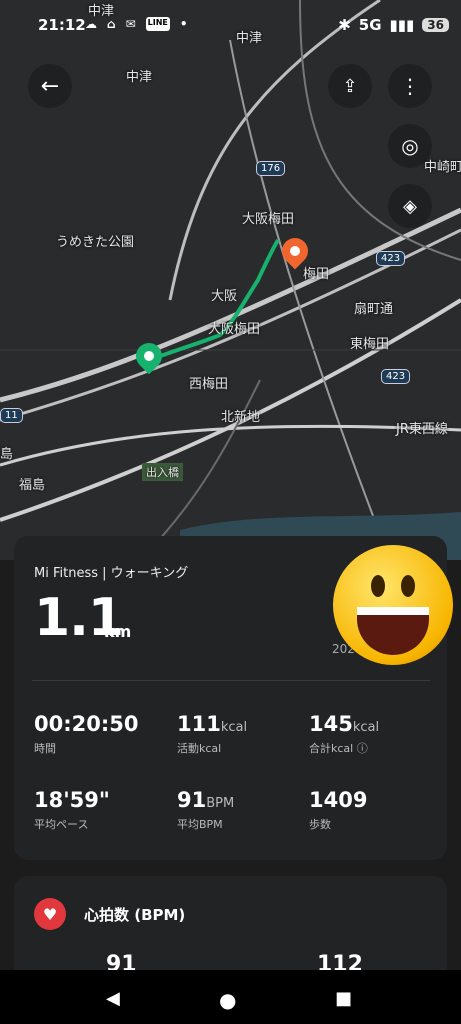 Image resolution: width=461 pixels, height=1024 pixels. Describe the element at coordinates (32, 485) in the screenshot. I see `map-label-fukushima: 福島` at that location.